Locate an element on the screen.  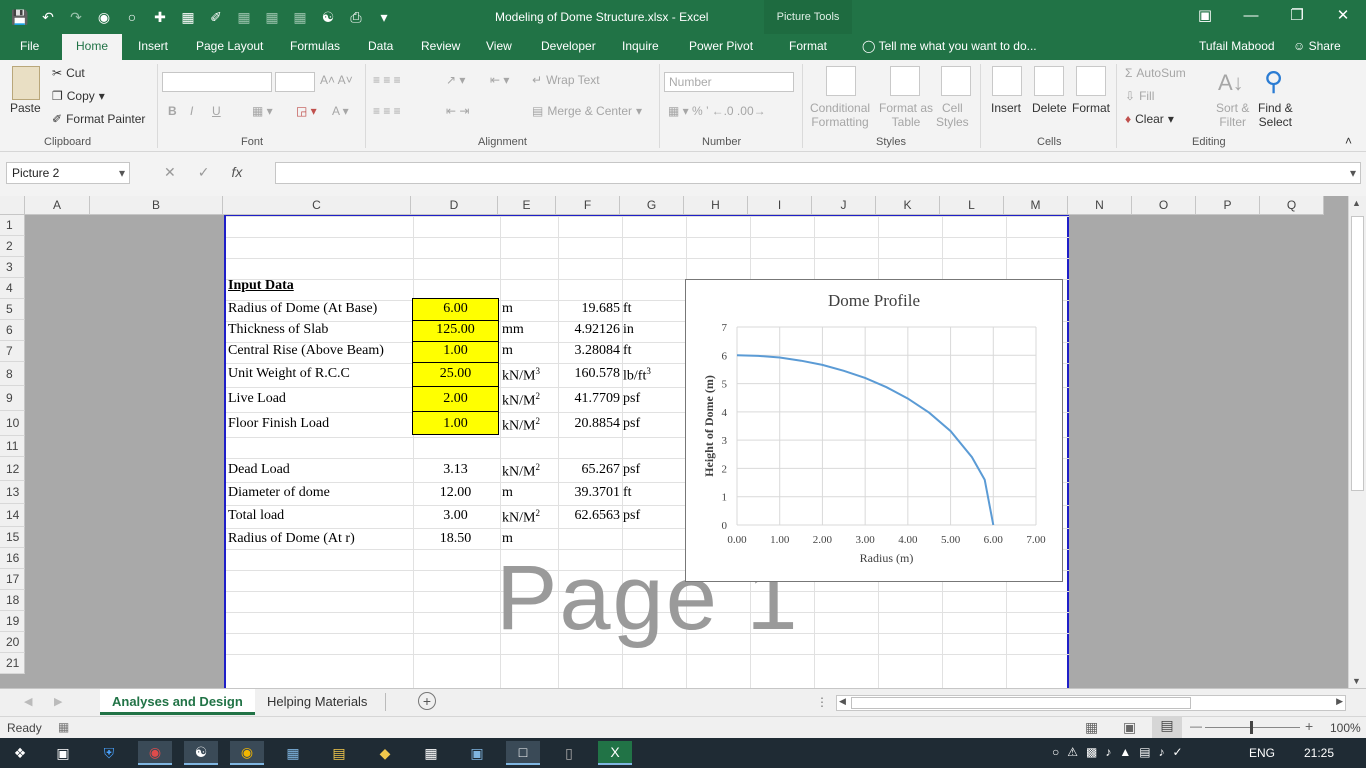
sort-filter-button: Sort & Filter is located at coordinates (1232, 115).